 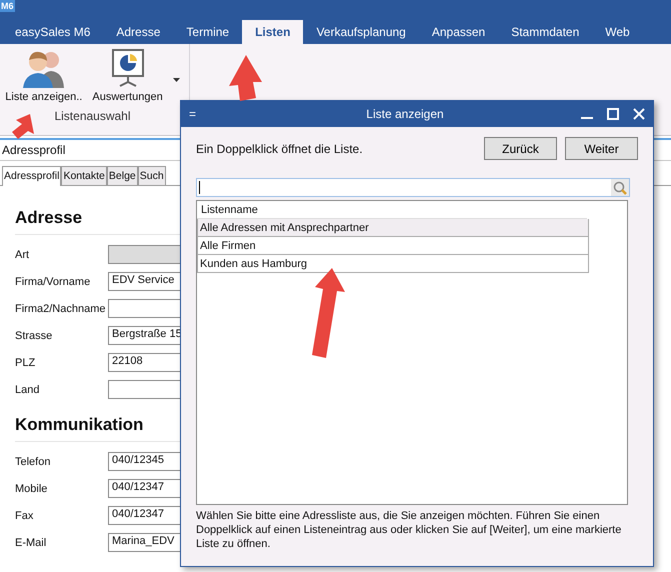 What do you see at coordinates (620, 187) in the screenshot?
I see `search-icon` at bounding box center [620, 187].